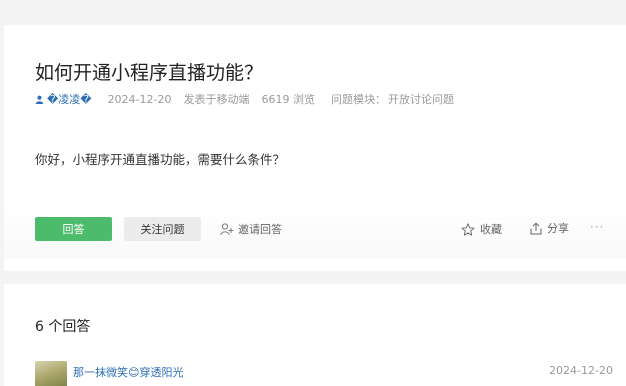 This screenshot has height=386, width=626. What do you see at coordinates (468, 229) in the screenshot?
I see `star-icon` at bounding box center [468, 229].